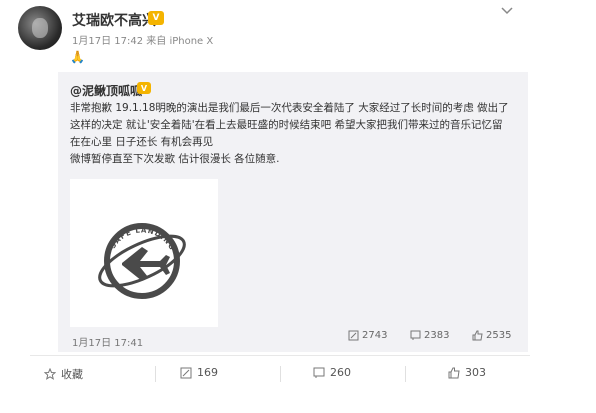  I want to click on repost-comment-button: 2383, so click(429, 335).